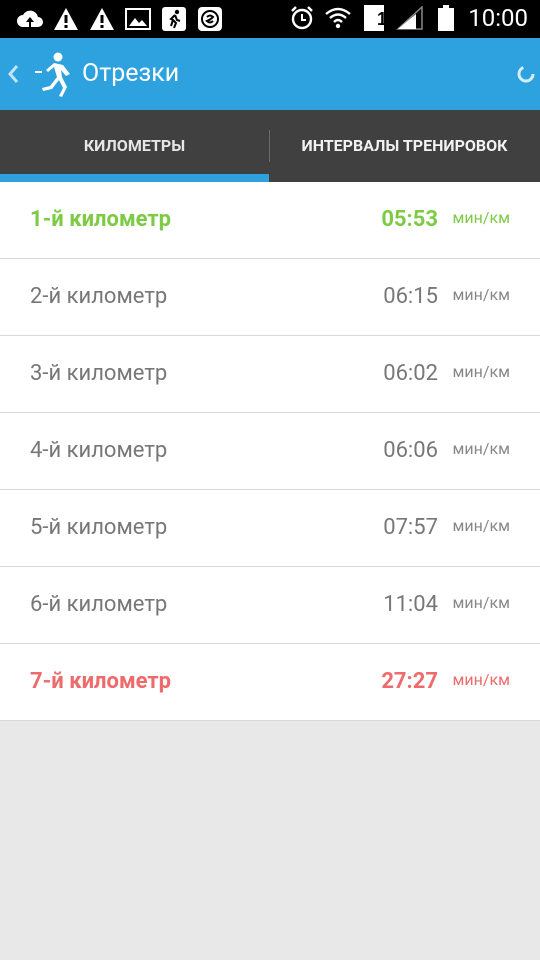  I want to click on notification-icons, so click(120, 19).